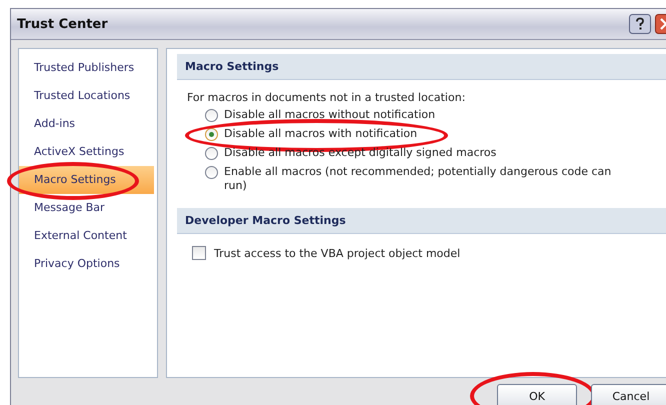  Describe the element at coordinates (424, 134) in the screenshot. I see `option-label: Disable all macros with notification` at that location.